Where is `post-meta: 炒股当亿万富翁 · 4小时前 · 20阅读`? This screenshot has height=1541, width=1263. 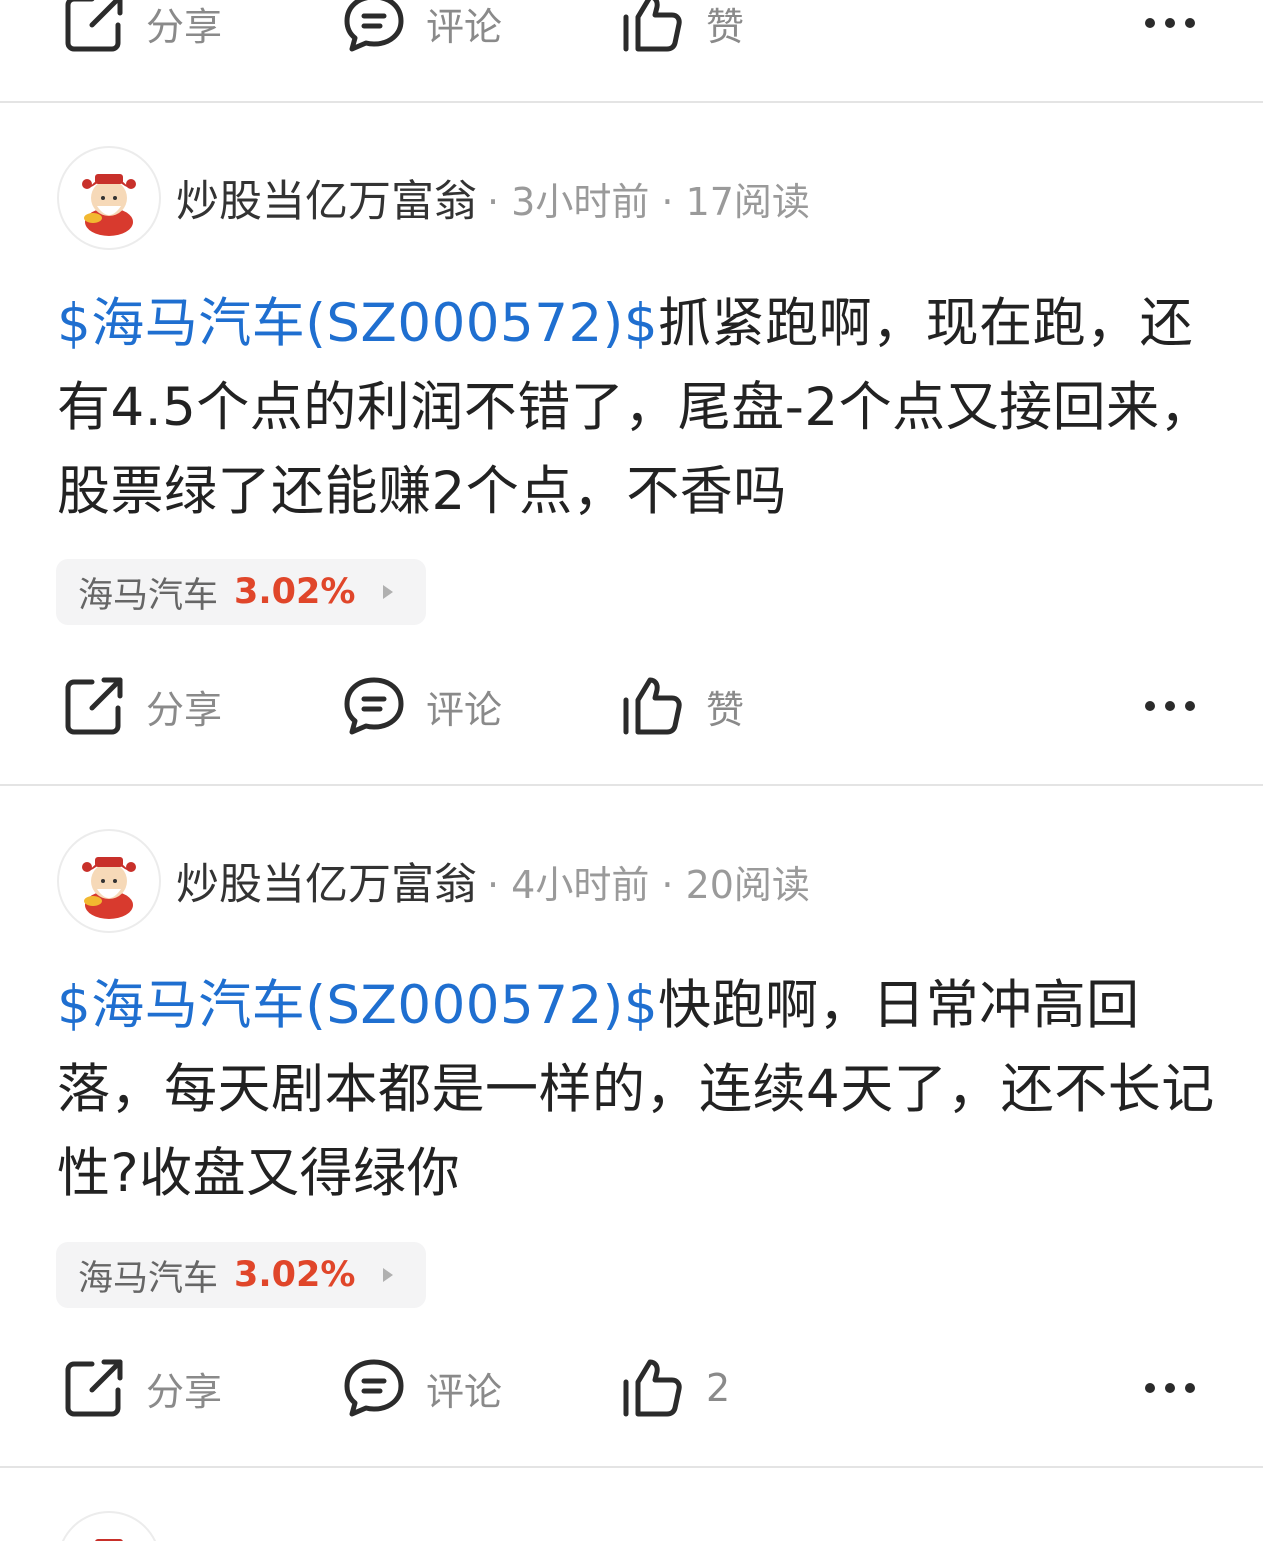 post-meta: 炒股当亿万富翁 · 4小时前 · 20阅读 is located at coordinates (493, 881).